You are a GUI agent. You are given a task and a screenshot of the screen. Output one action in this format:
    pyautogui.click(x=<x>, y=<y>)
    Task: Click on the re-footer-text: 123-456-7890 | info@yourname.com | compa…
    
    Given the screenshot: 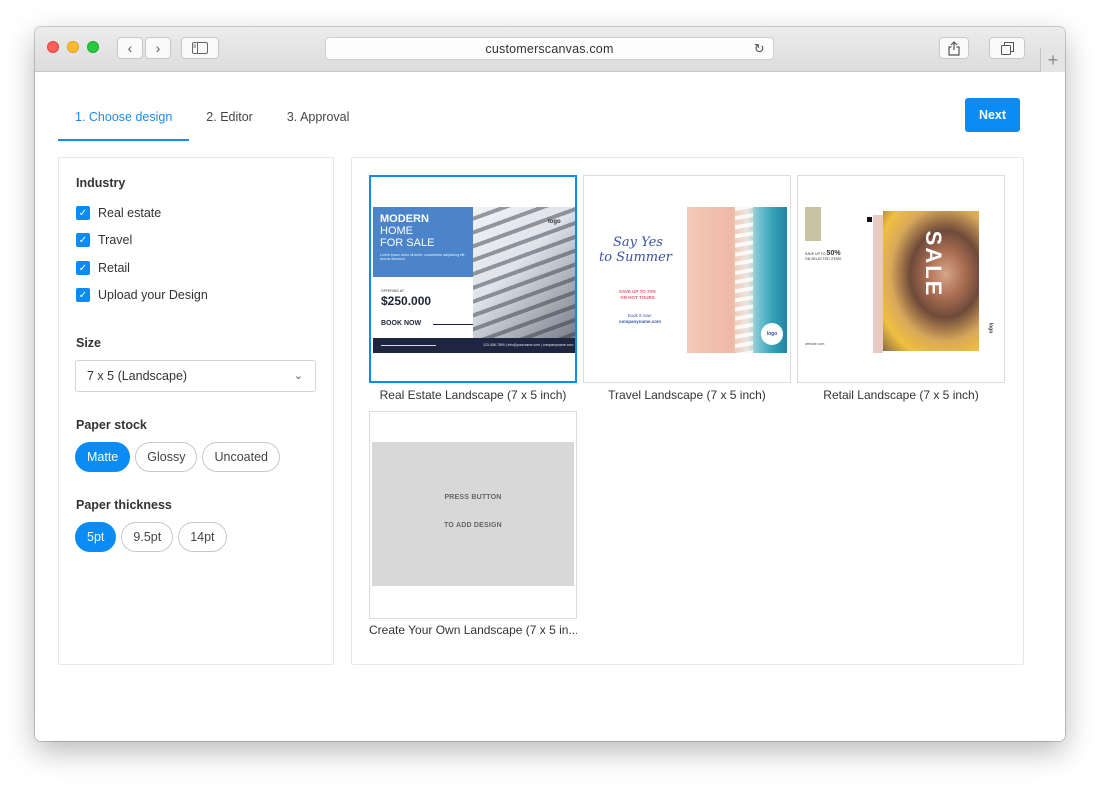 What is the action you would take?
    pyautogui.click(x=528, y=345)
    